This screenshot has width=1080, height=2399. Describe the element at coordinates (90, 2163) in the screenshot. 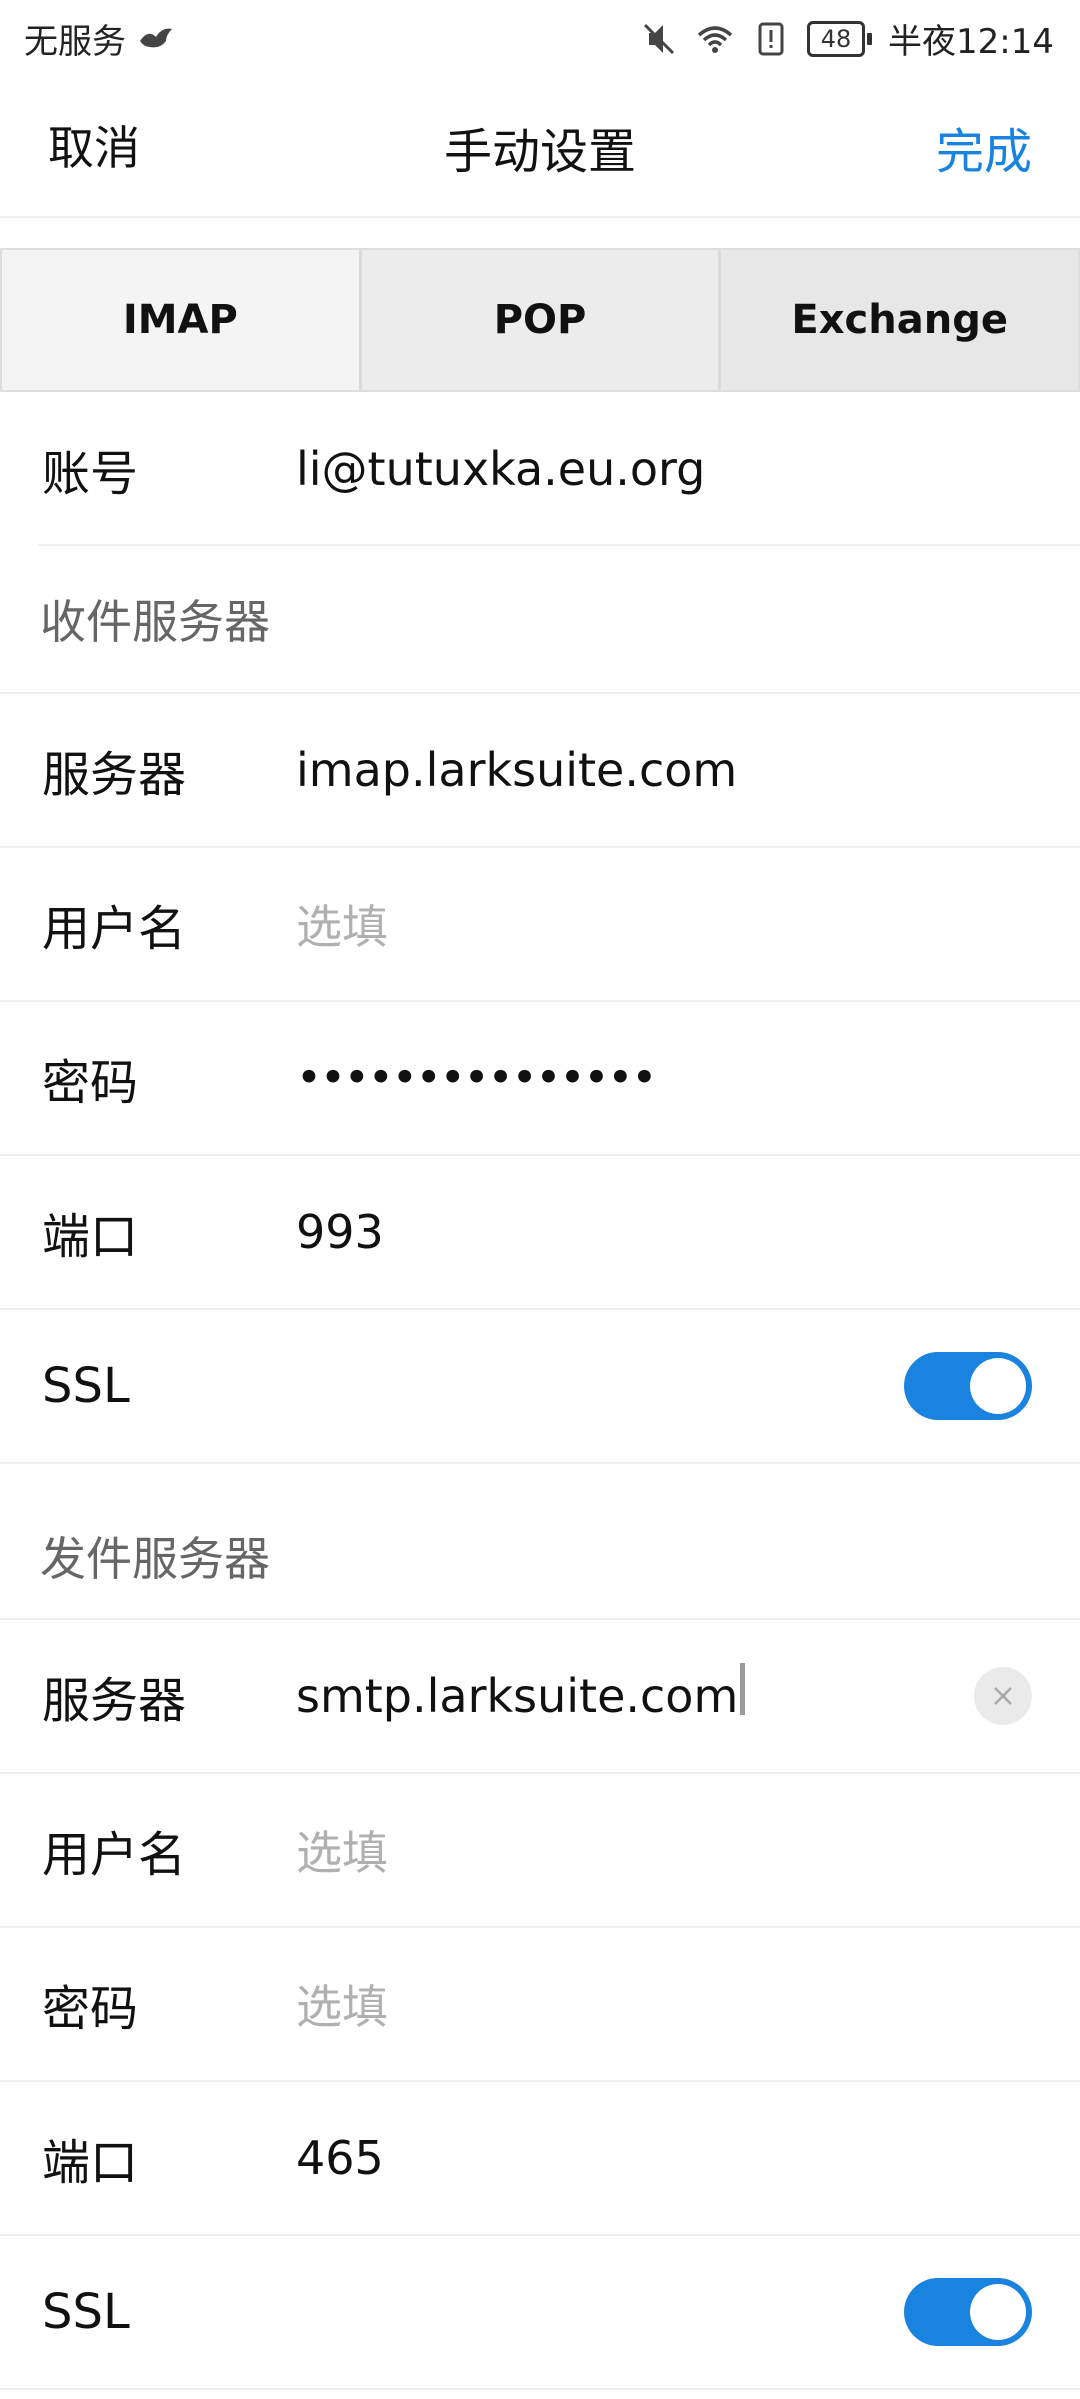

I see `outgoing-port-label: 端口` at that location.